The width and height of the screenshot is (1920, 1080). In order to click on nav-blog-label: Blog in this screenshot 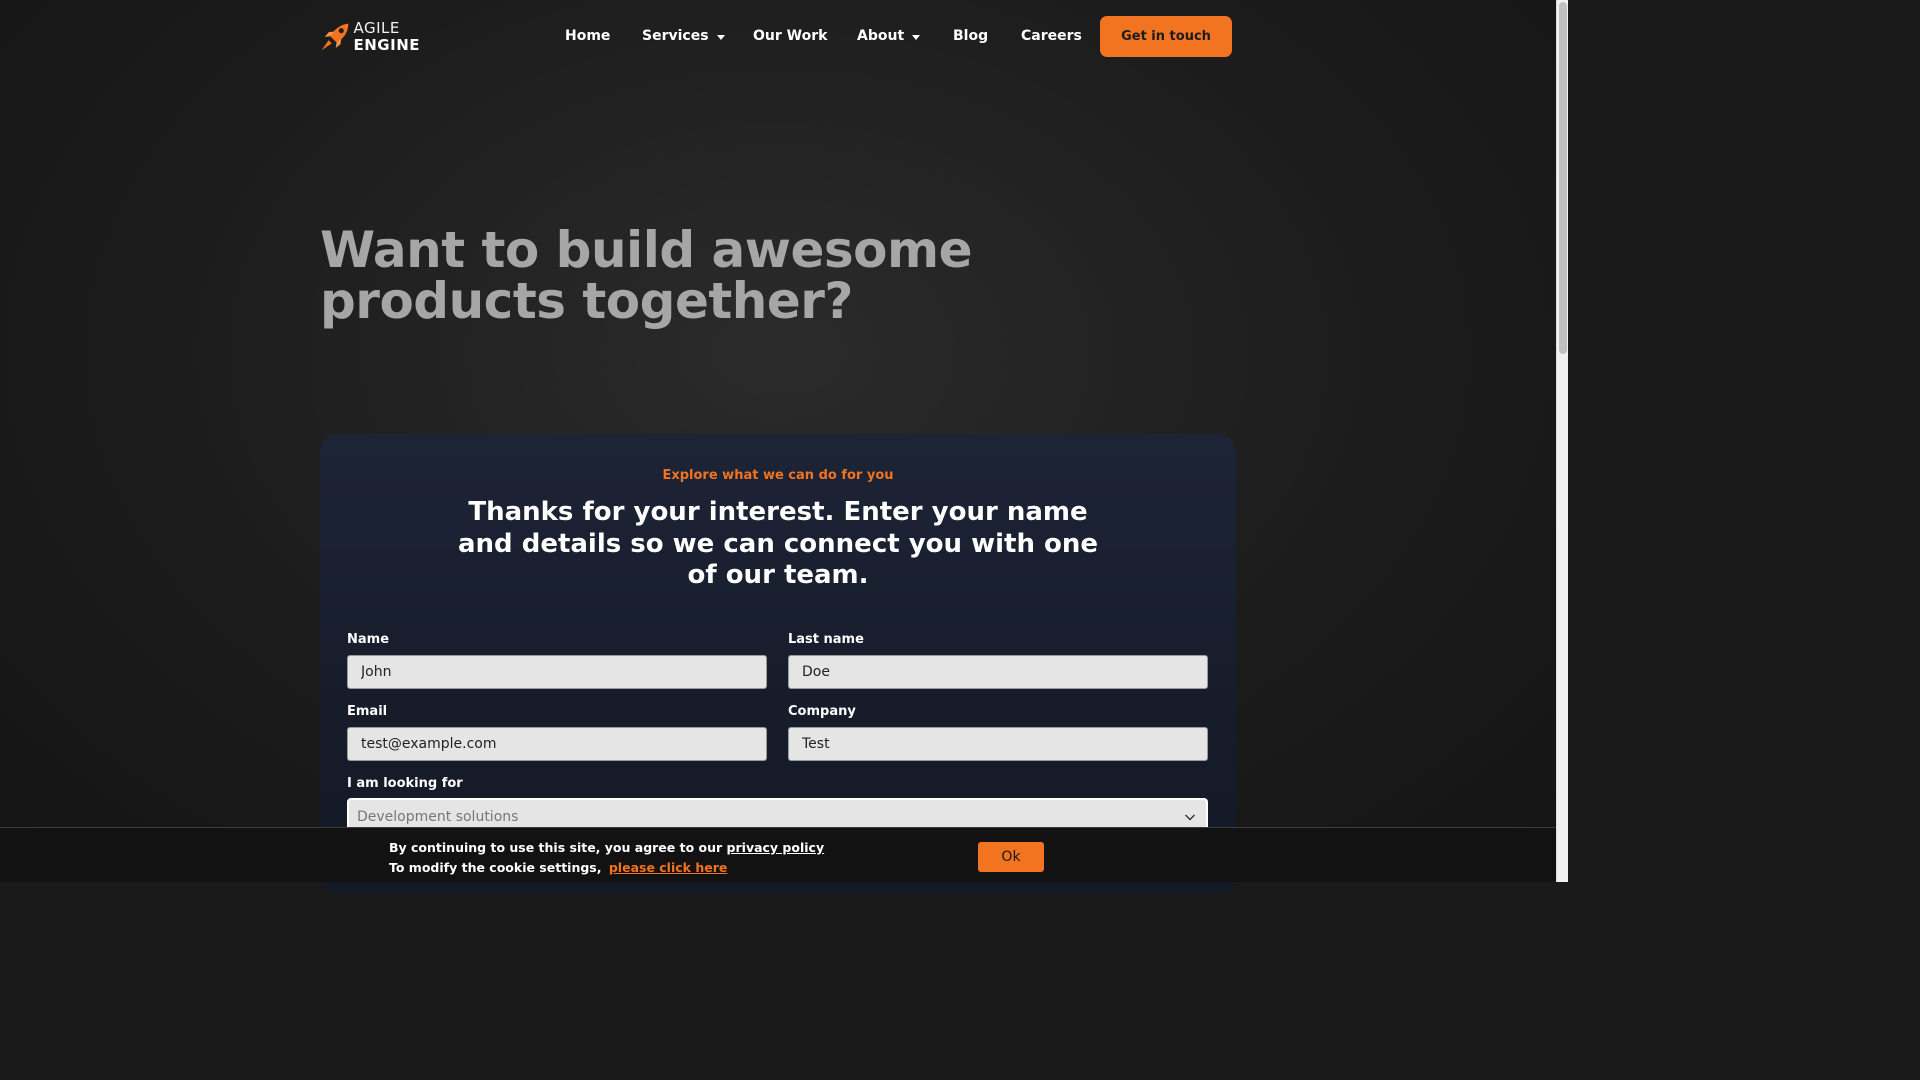, I will do `click(971, 36)`.